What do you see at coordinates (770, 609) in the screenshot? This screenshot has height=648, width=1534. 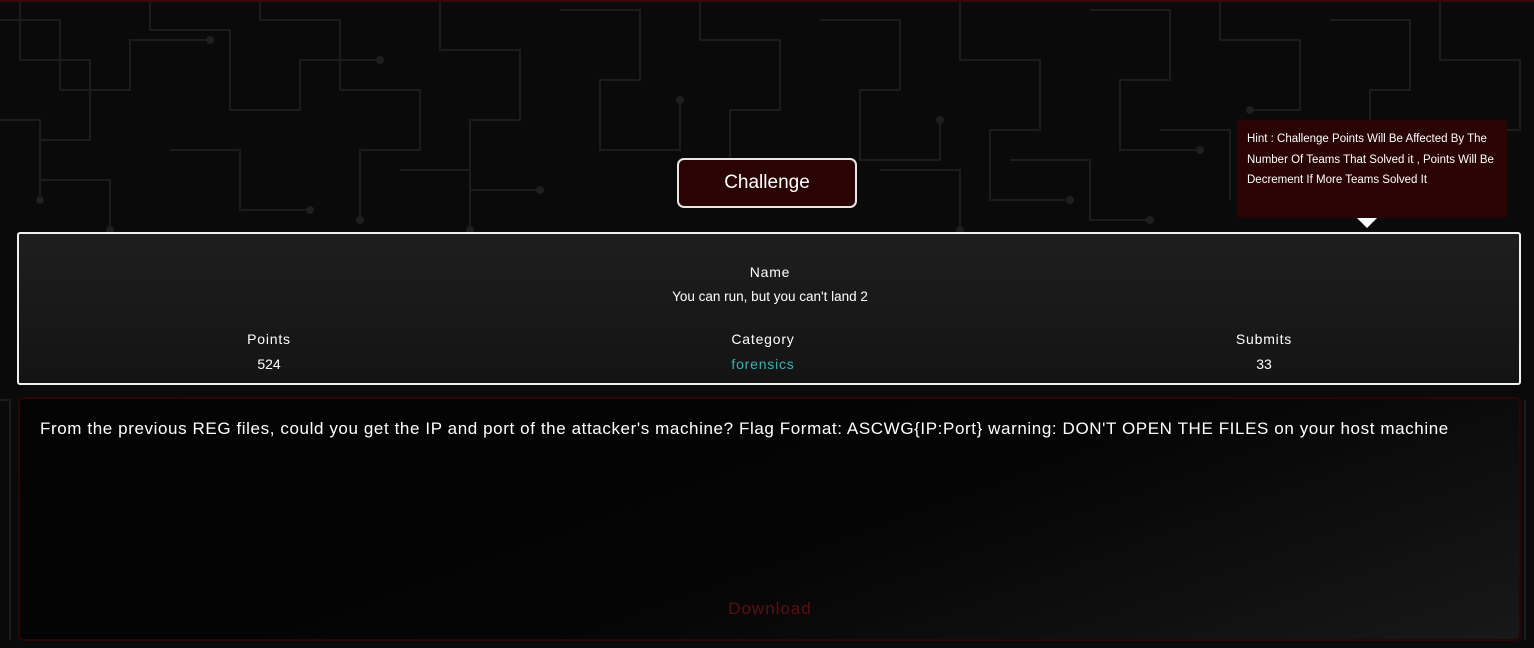 I see `download-link: Download` at bounding box center [770, 609].